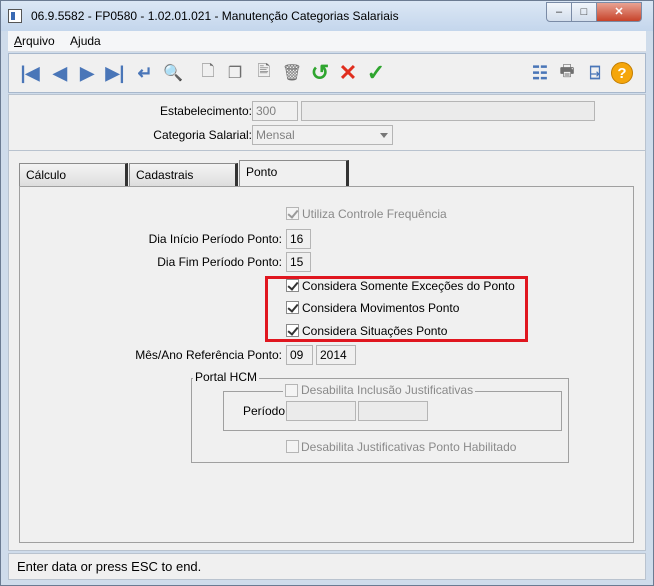 The image size is (654, 586). Describe the element at coordinates (208, 355) in the screenshot. I see `mes-ano-label: Mês/Ano Referência Ponto:` at that location.